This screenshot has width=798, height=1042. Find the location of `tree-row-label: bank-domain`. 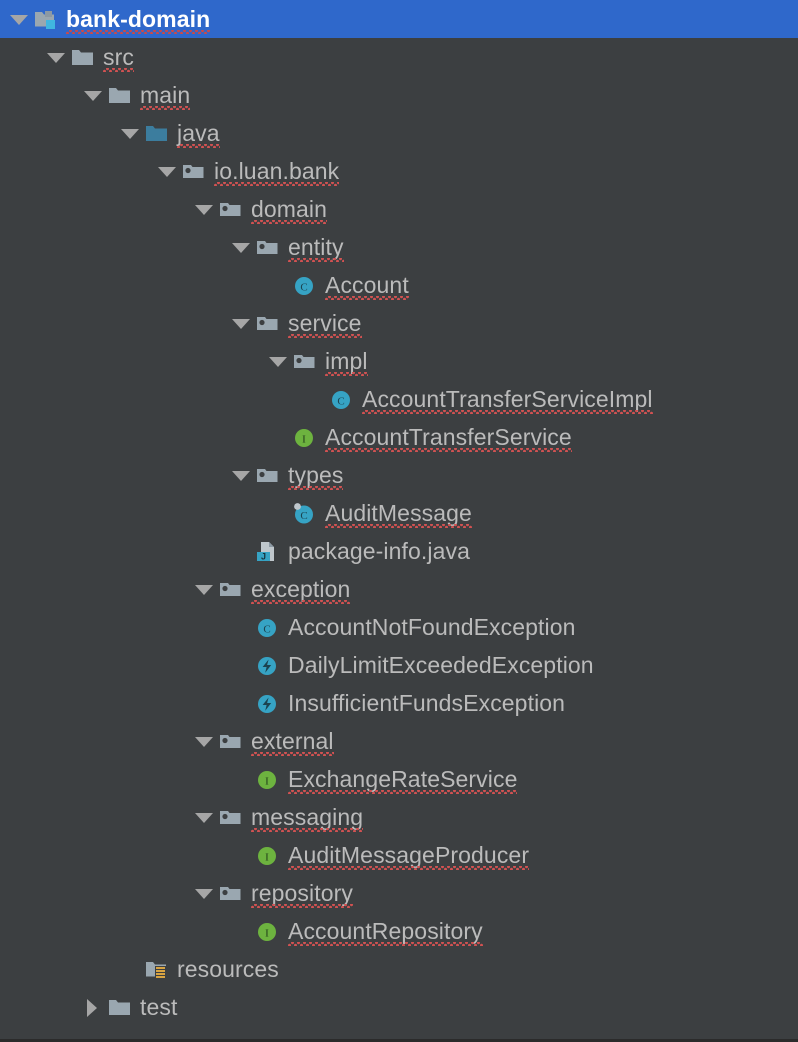

tree-row-label: bank-domain is located at coordinates (138, 19).